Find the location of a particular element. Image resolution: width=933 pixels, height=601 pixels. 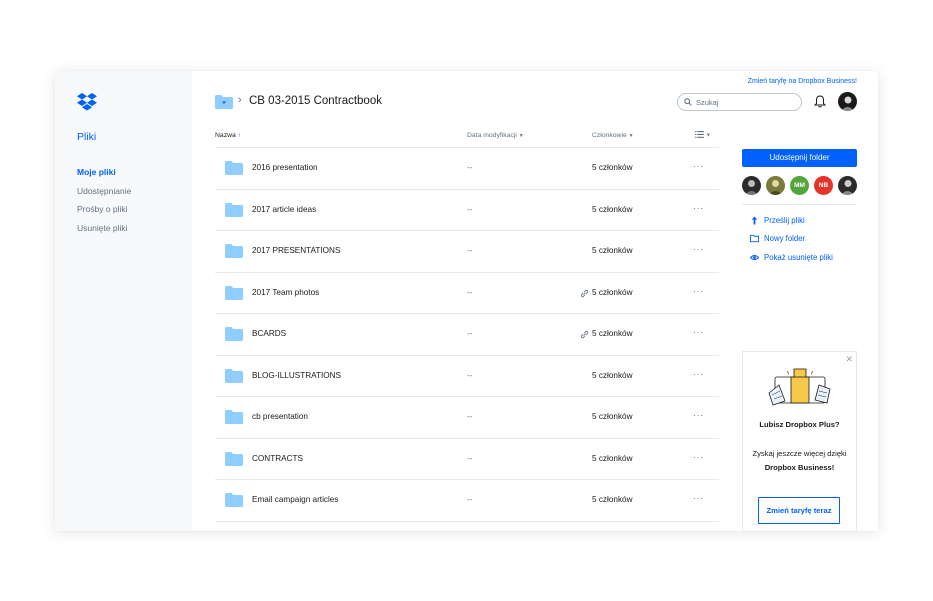

new-folder-icon is located at coordinates (754, 239).